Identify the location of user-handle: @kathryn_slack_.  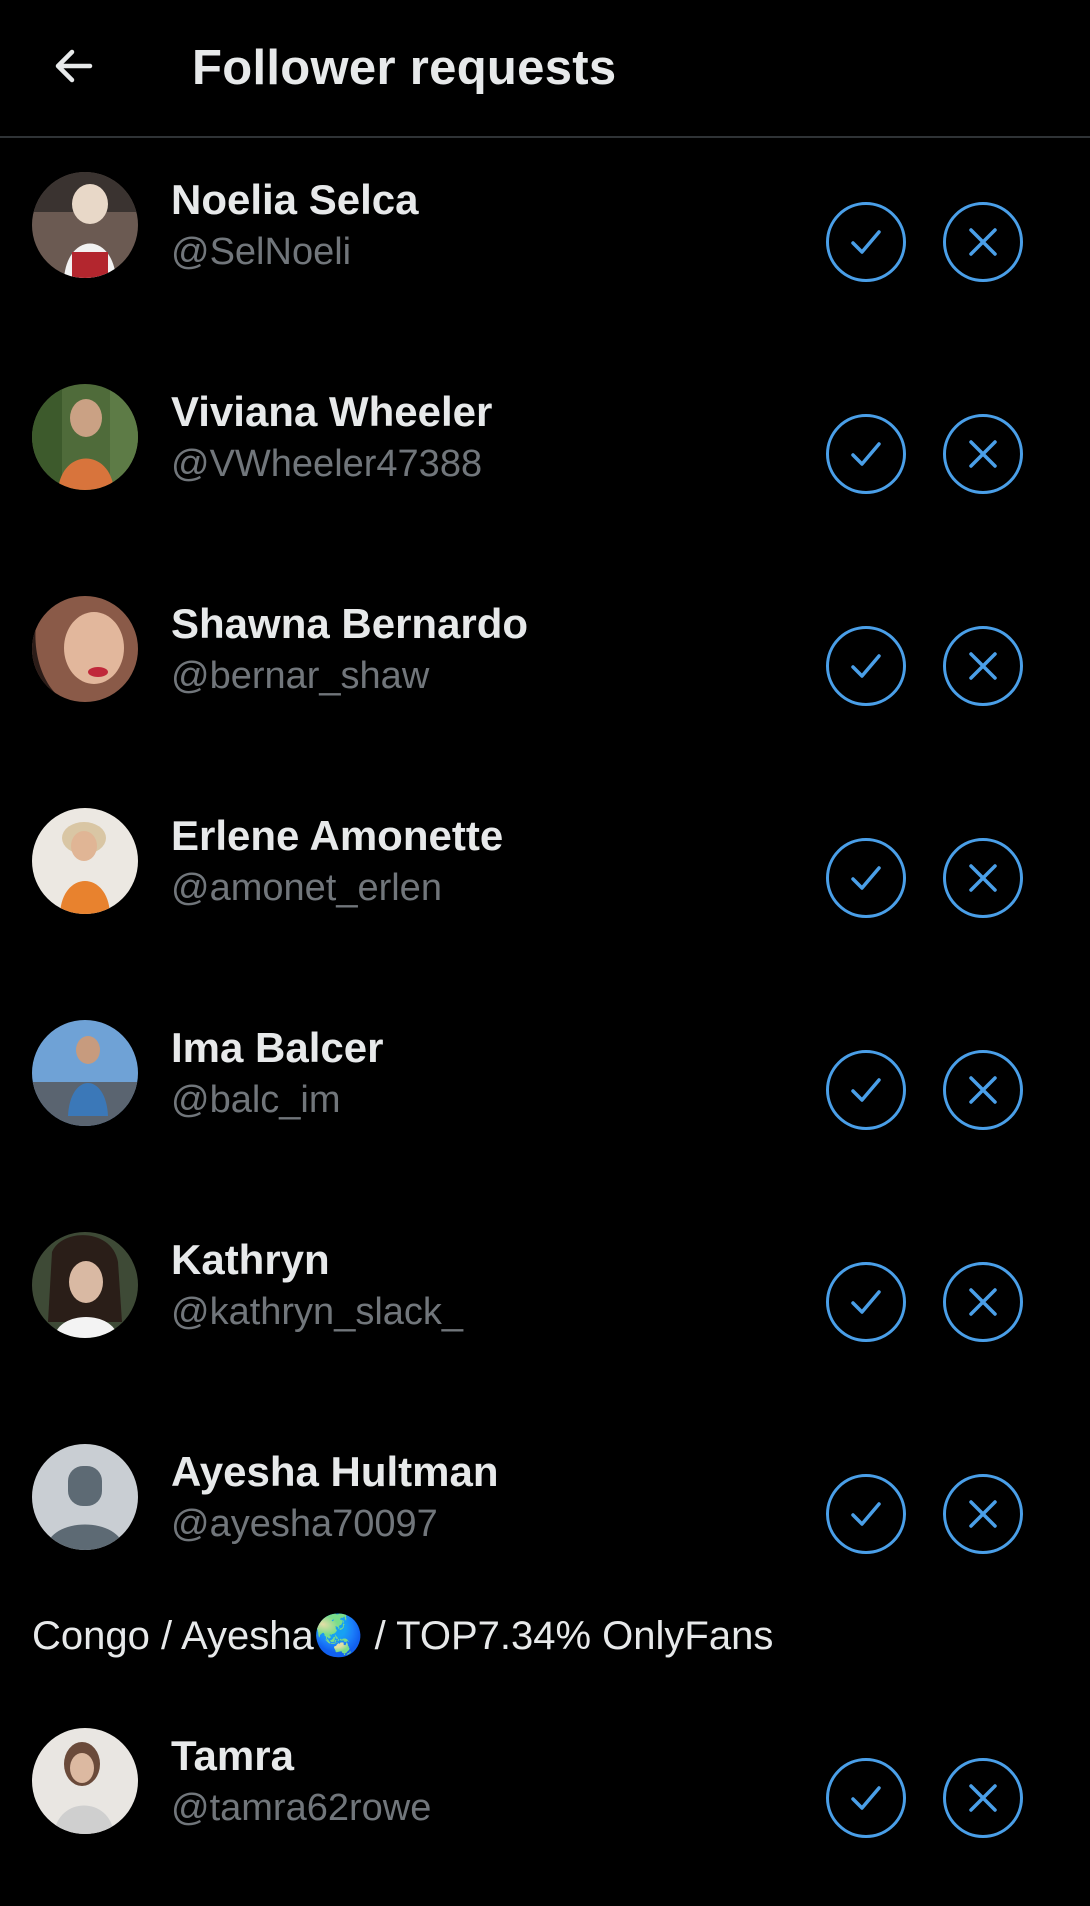
(317, 1312).